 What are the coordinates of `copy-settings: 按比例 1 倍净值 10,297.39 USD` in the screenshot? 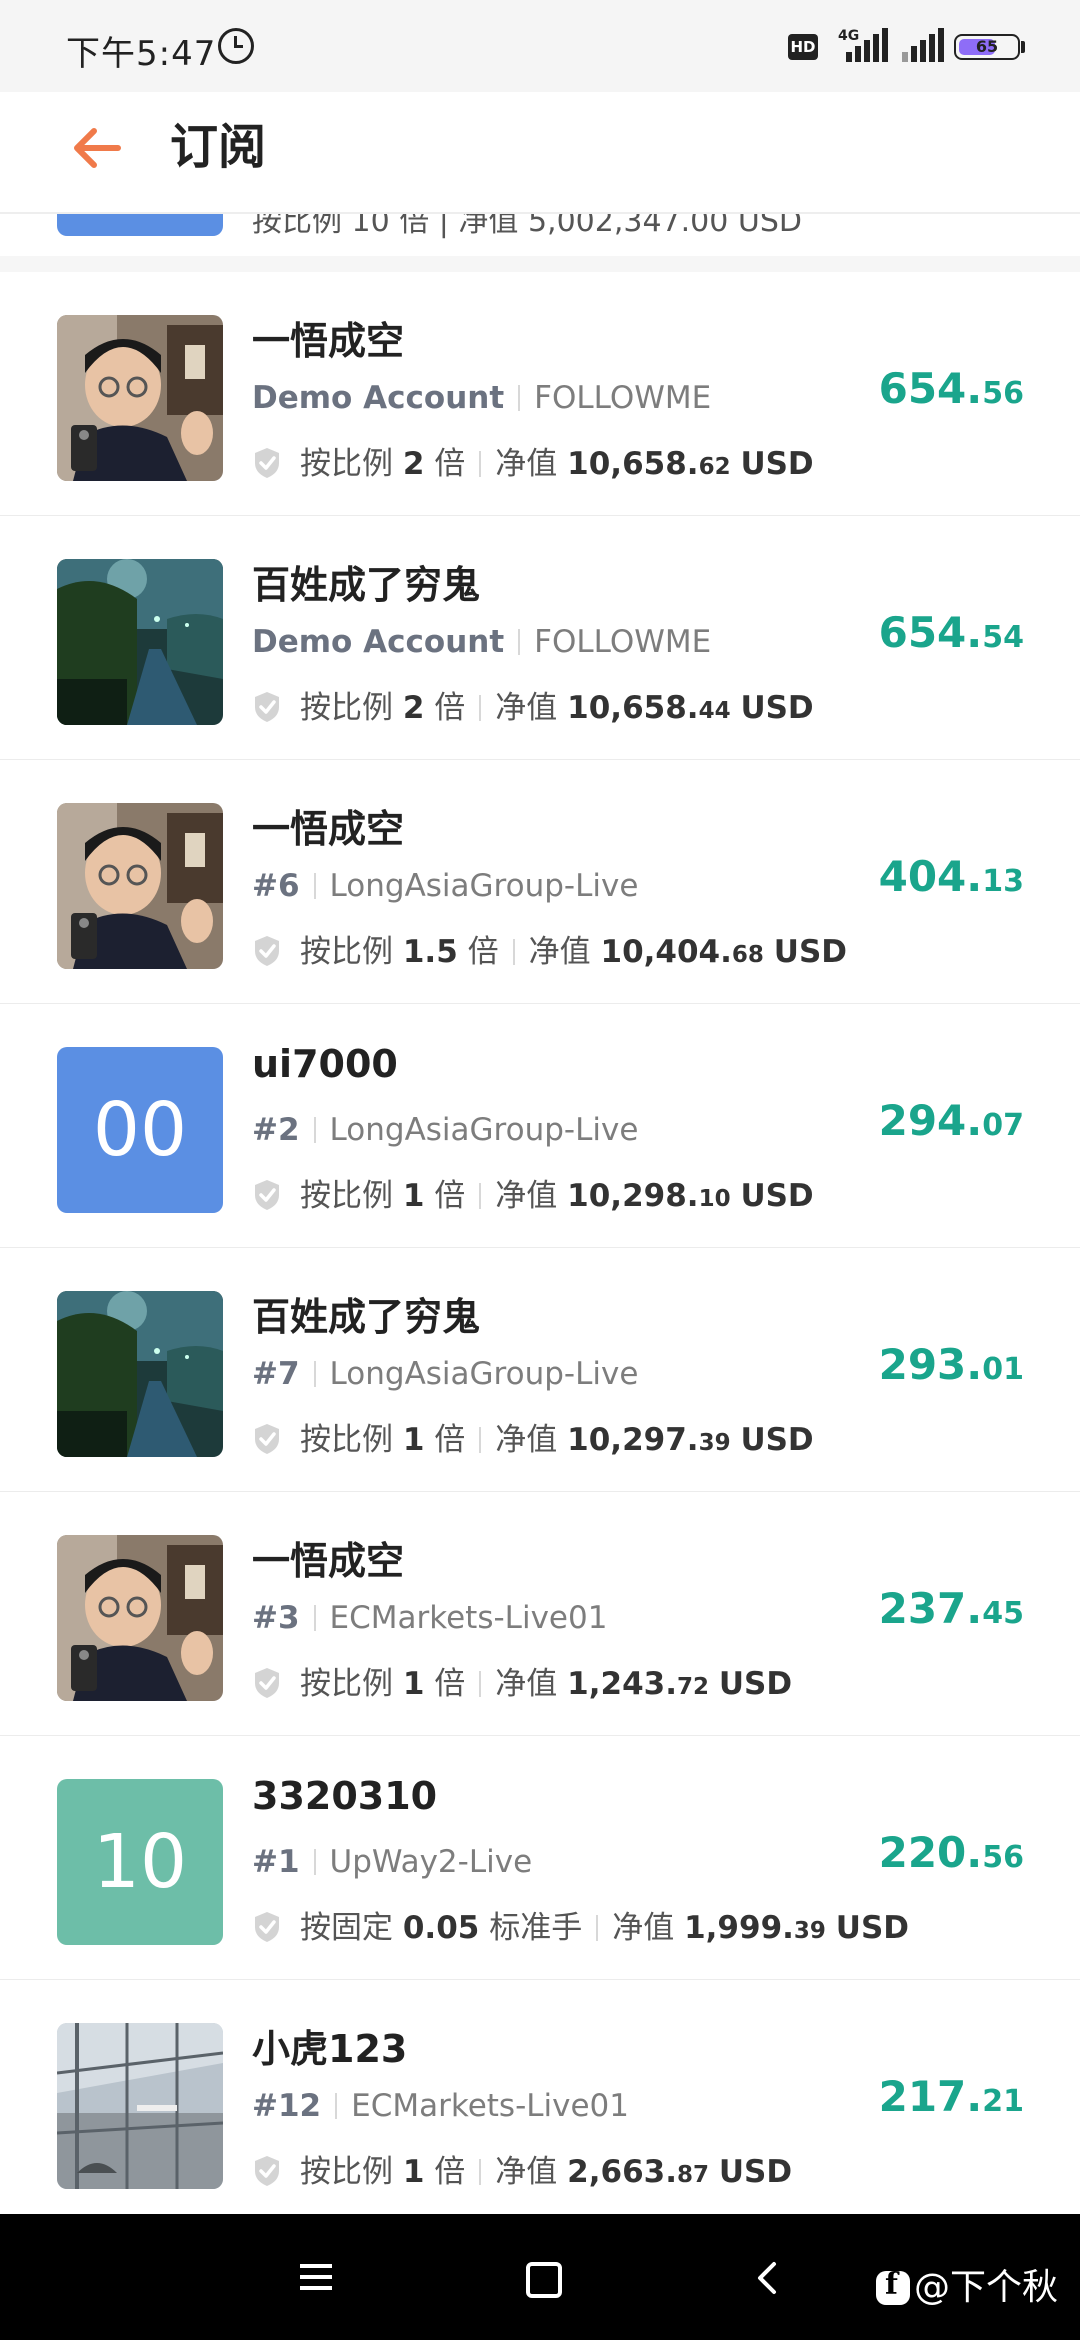 It's located at (533, 1436).